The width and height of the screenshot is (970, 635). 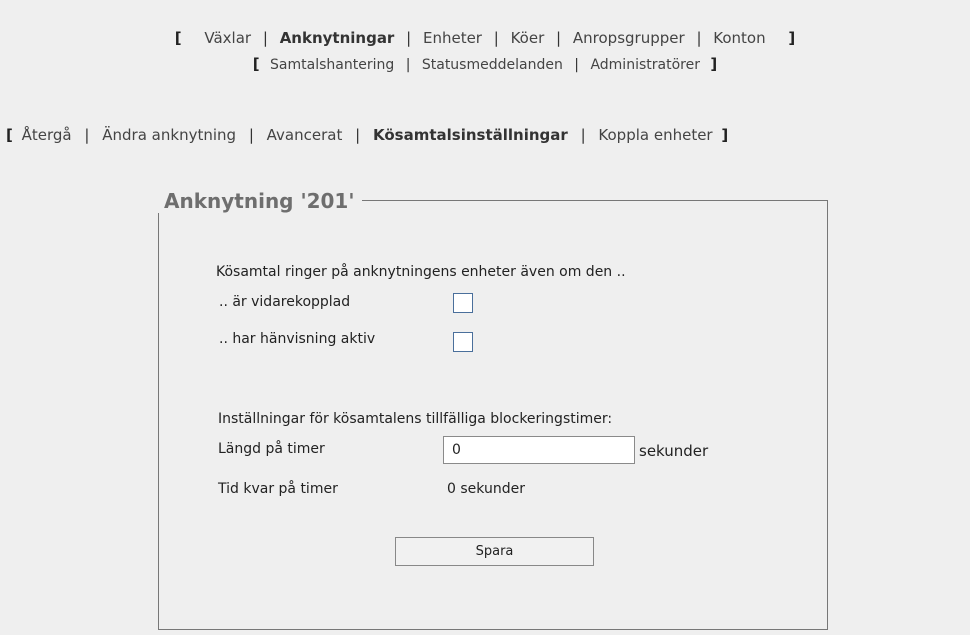 What do you see at coordinates (297, 339) in the screenshot?
I see `redirect-label: .. har hänvisning aktiv` at bounding box center [297, 339].